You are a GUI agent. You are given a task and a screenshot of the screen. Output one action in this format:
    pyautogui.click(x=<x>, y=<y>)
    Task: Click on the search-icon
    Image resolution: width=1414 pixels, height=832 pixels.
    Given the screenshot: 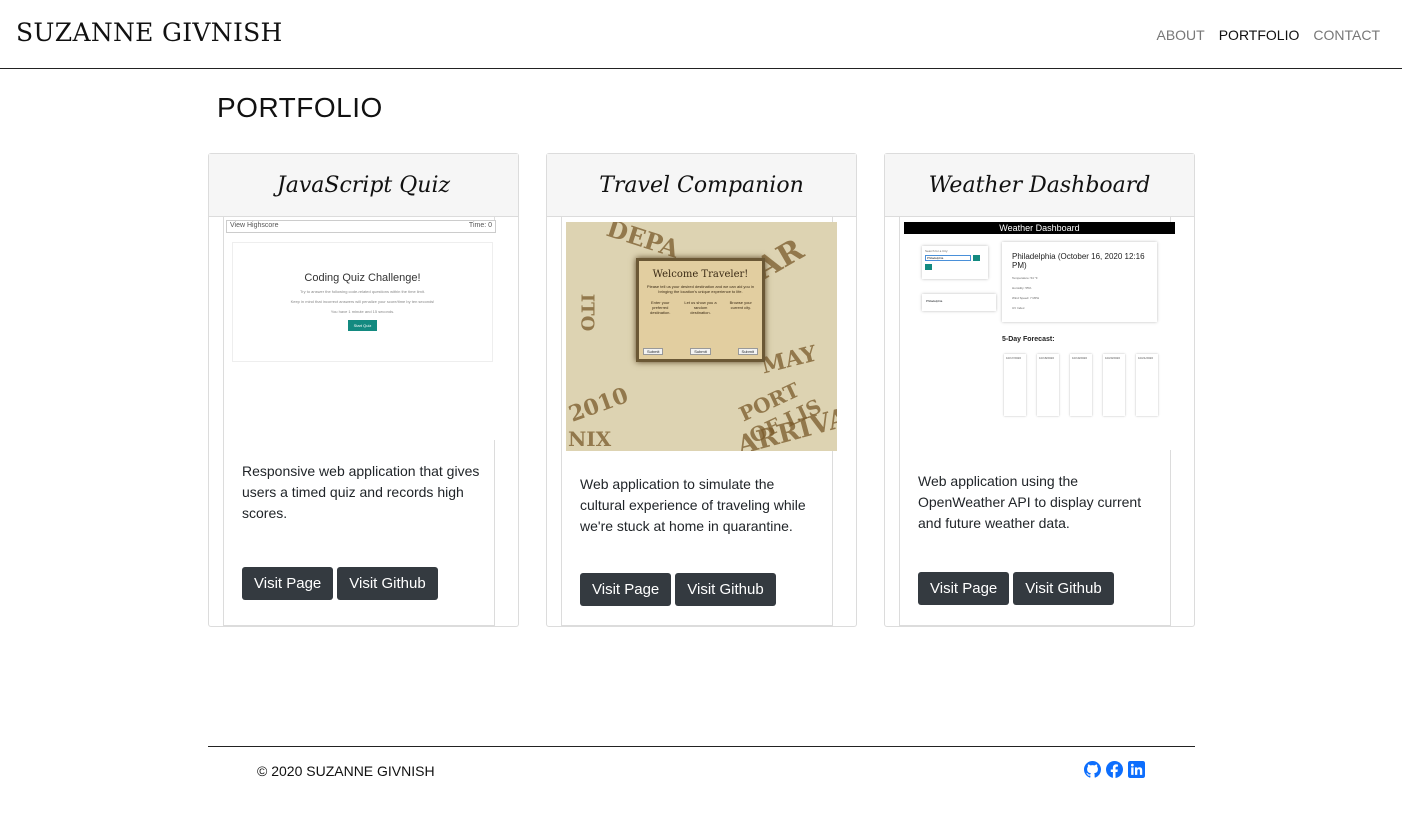 What is the action you would take?
    pyautogui.click(x=976, y=258)
    